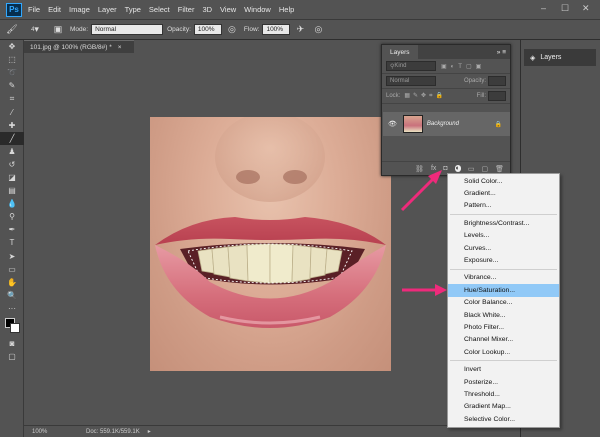 The height and width of the screenshot is (437, 600). Describe the element at coordinates (12, 256) in the screenshot. I see `path-select-tool-icon: ➤` at that location.